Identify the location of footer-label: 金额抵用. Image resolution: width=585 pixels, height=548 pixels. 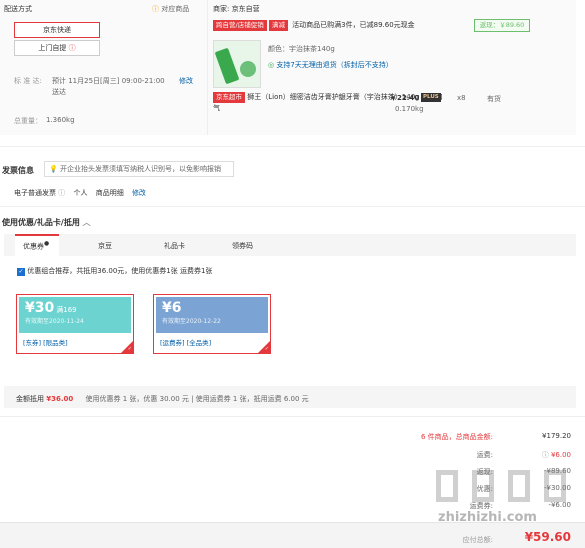
(30, 399).